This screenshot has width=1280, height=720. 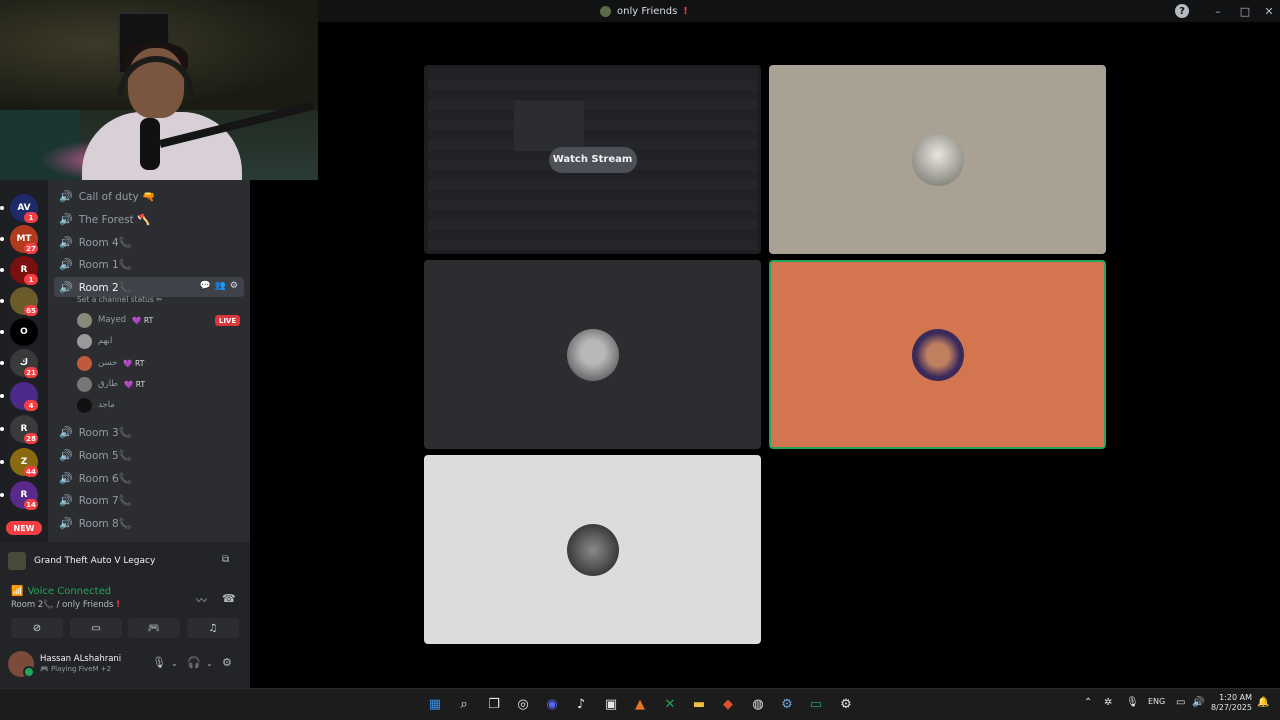 I want to click on activity-button: 🎮, so click(x=154, y=628).